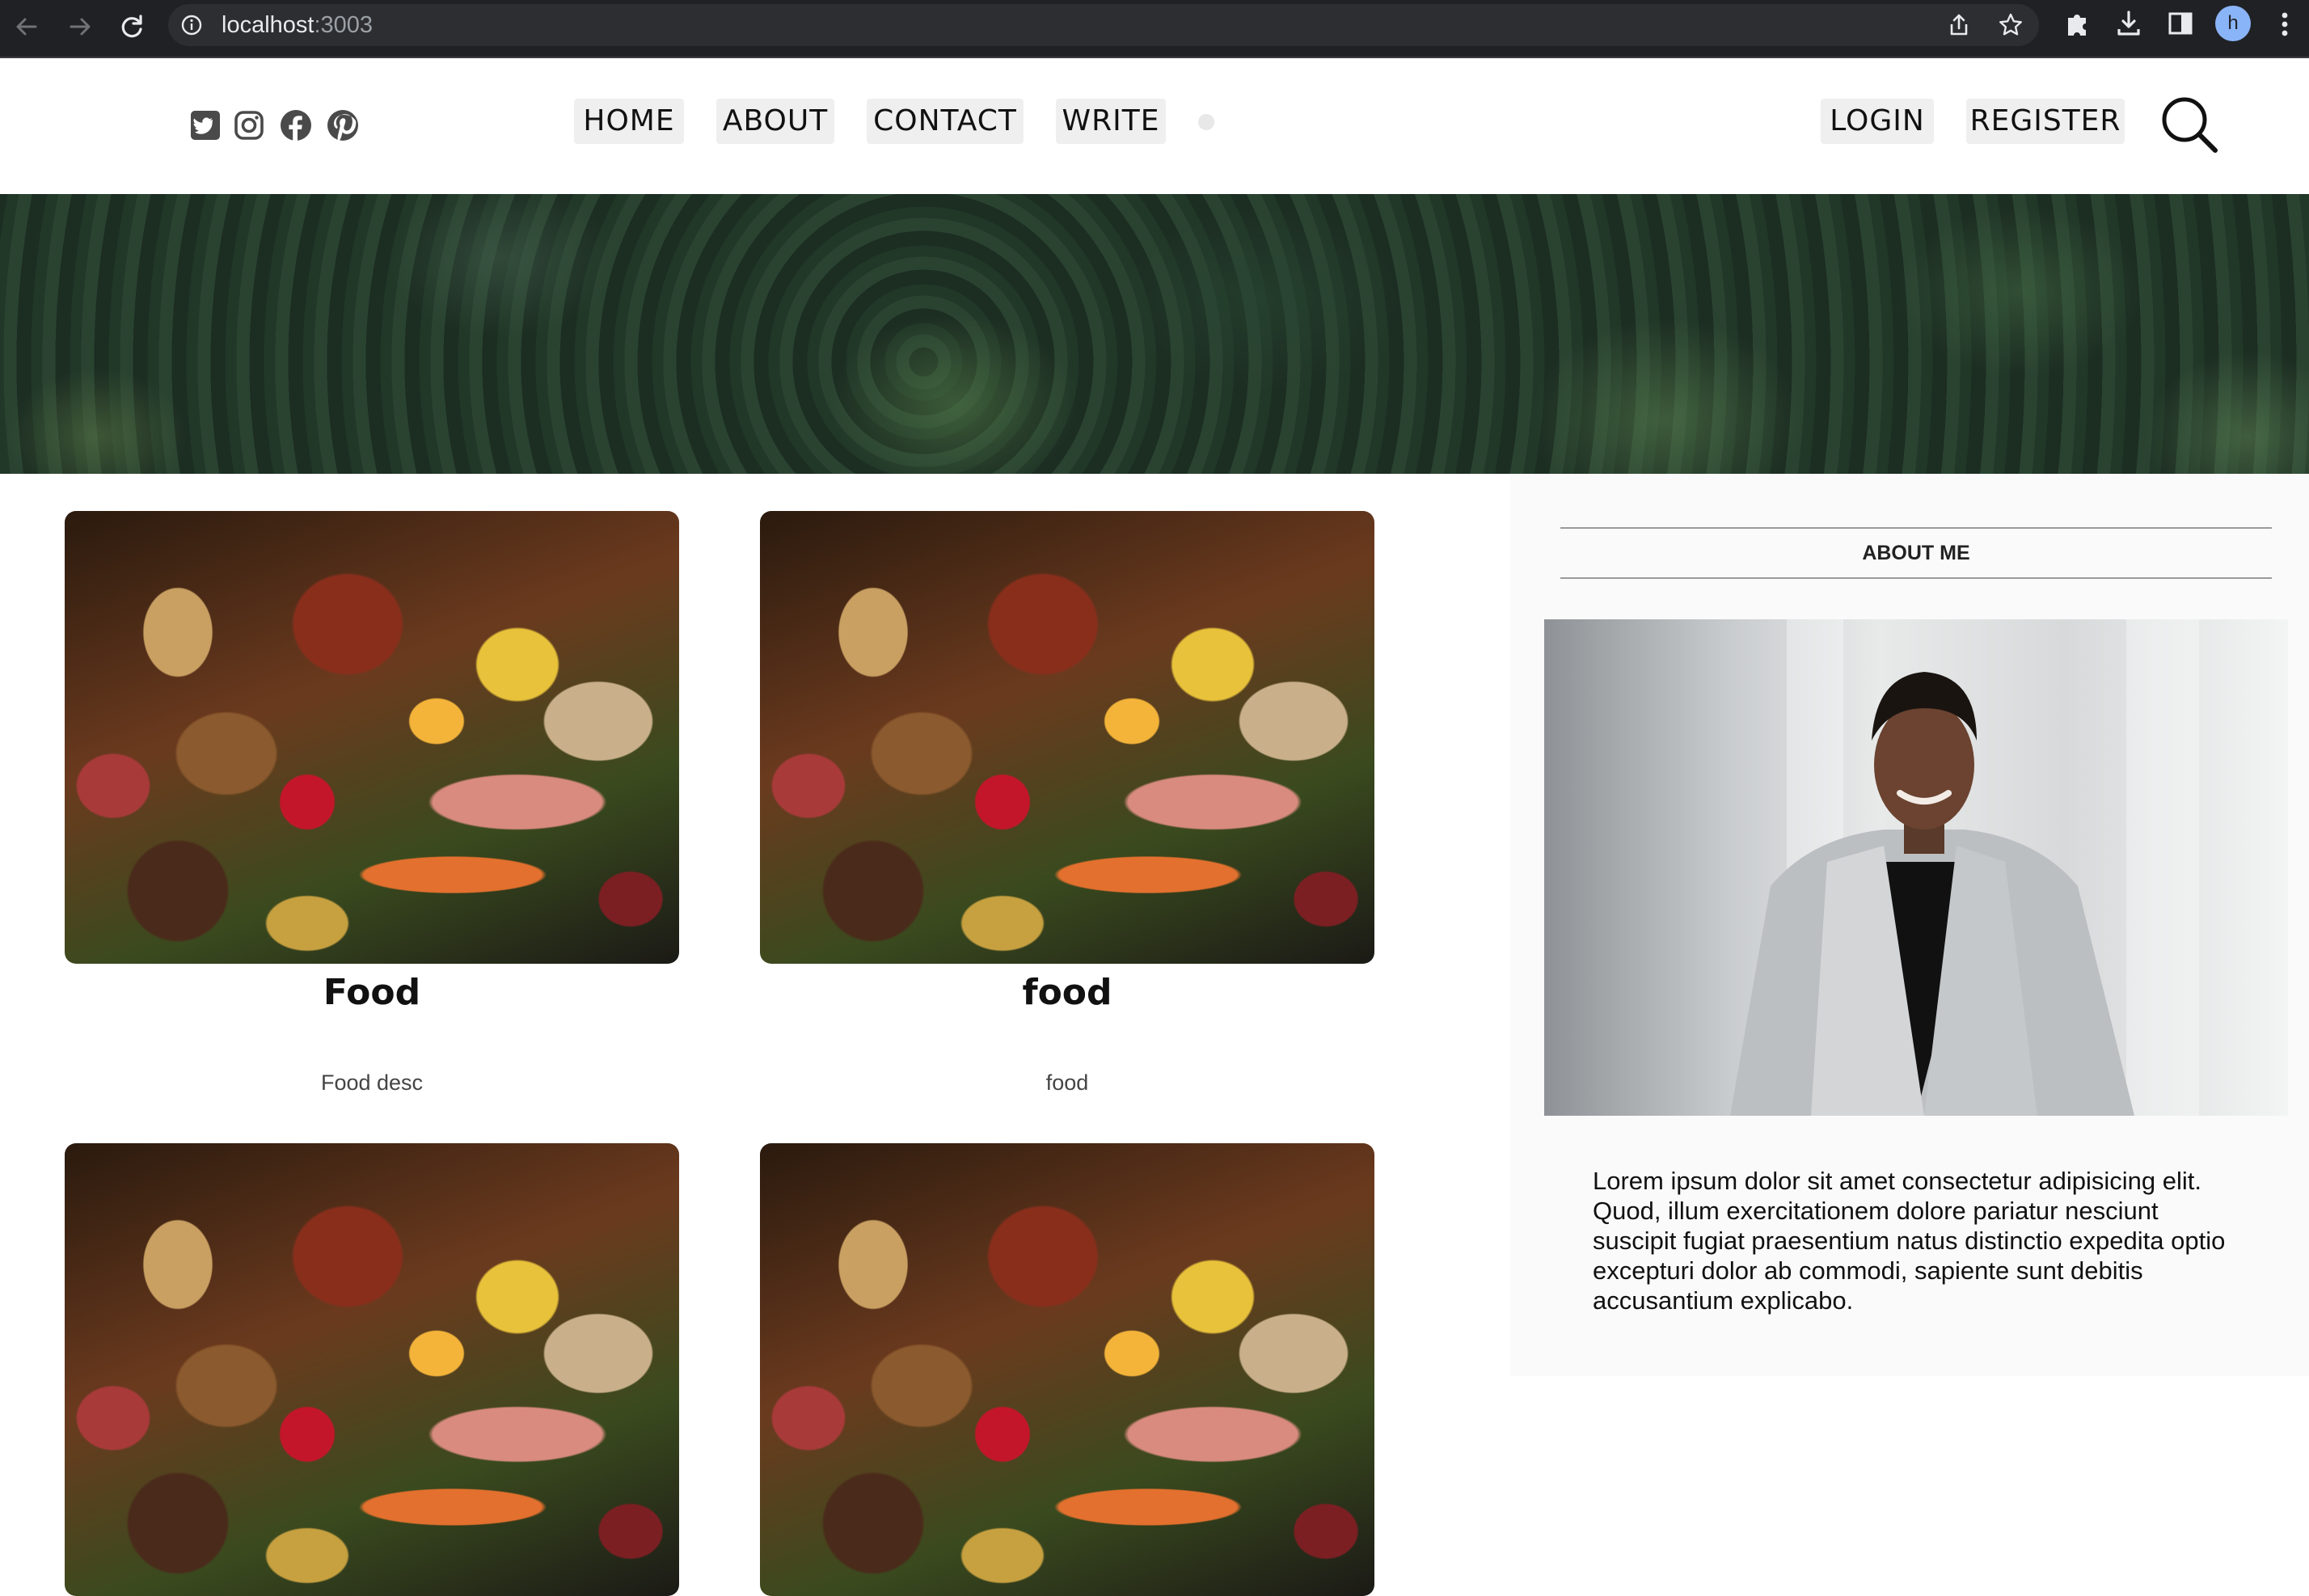 This screenshot has height=1596, width=2309. I want to click on bookmark-star-icon, so click(2011, 25).